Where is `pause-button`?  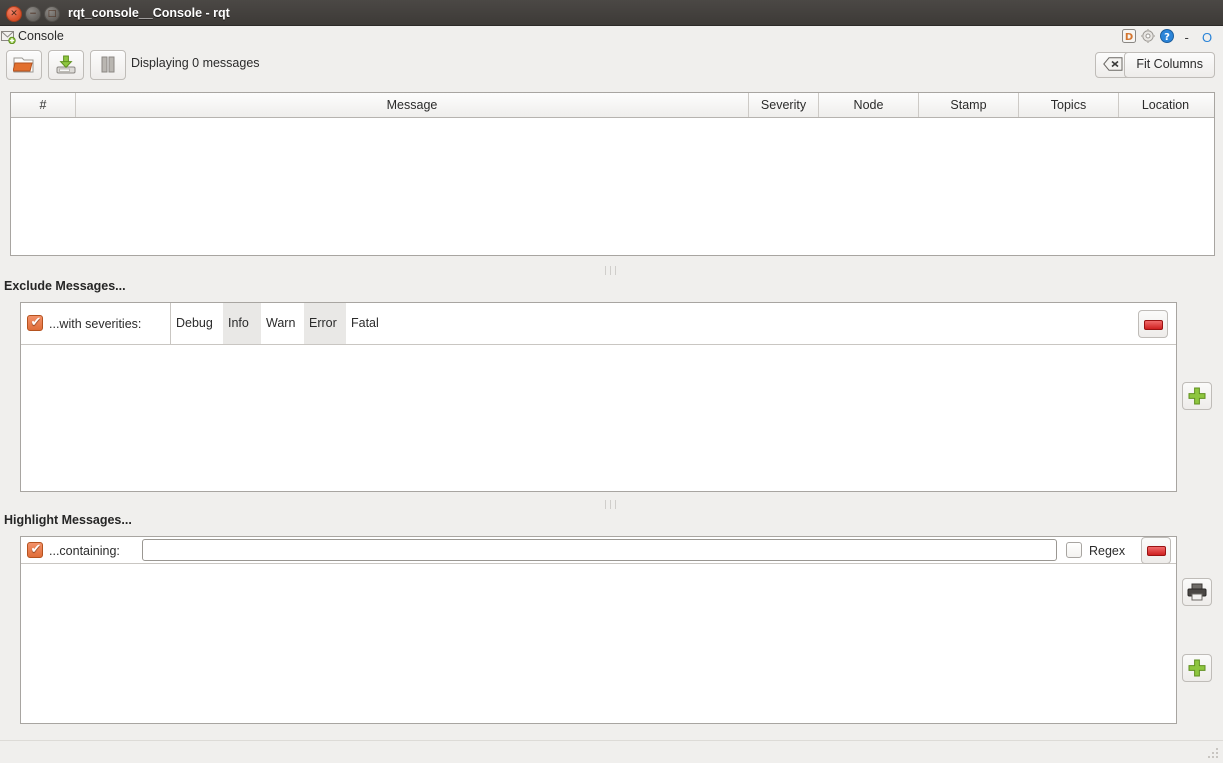 pause-button is located at coordinates (108, 65).